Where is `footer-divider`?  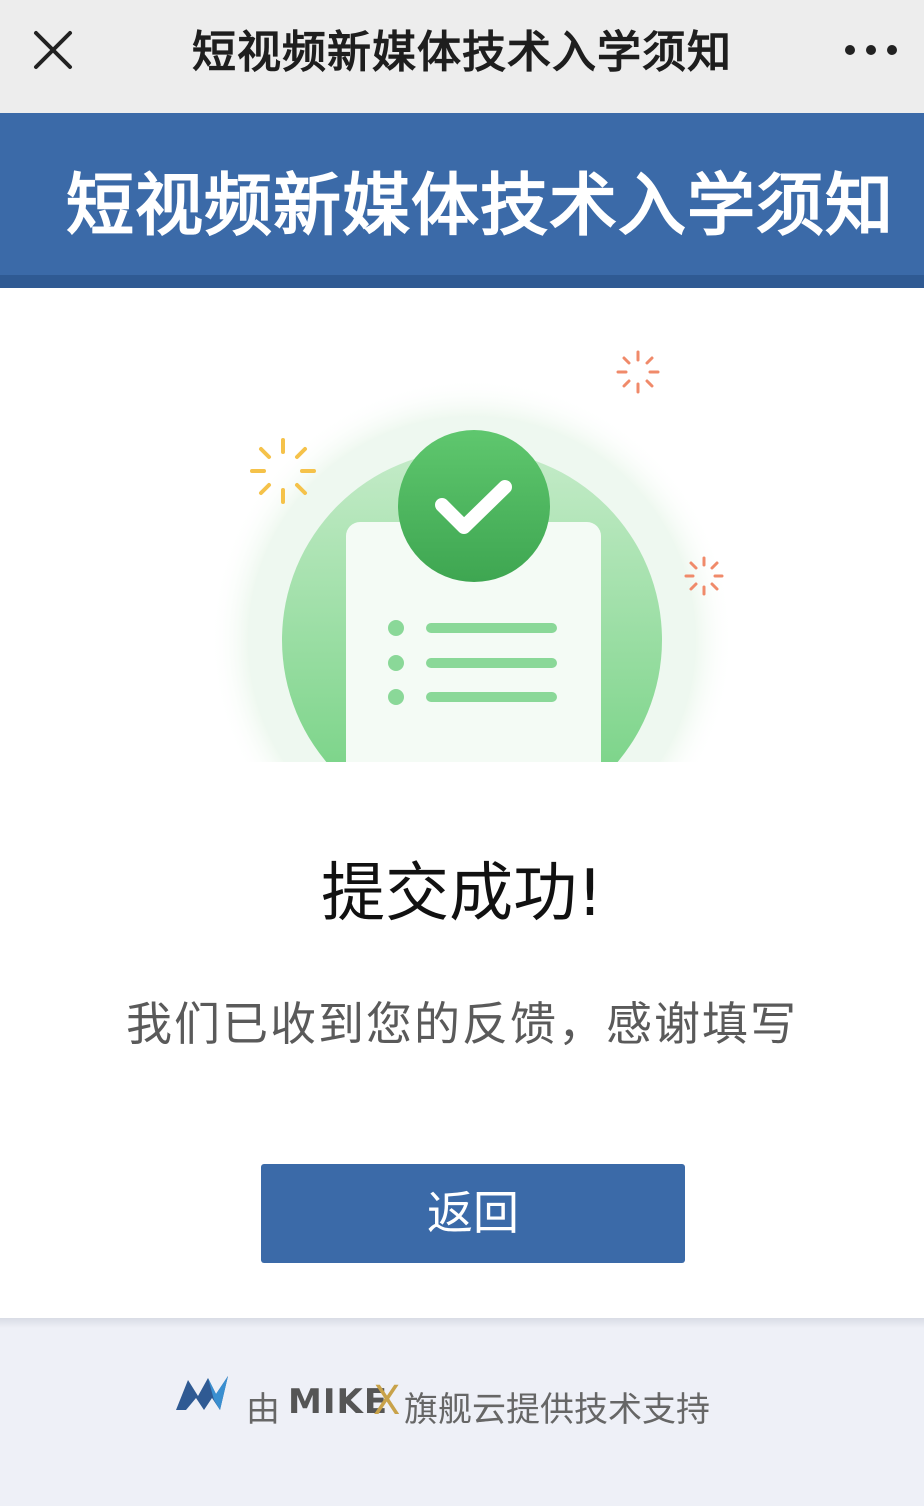
footer-divider is located at coordinates (462, 1323).